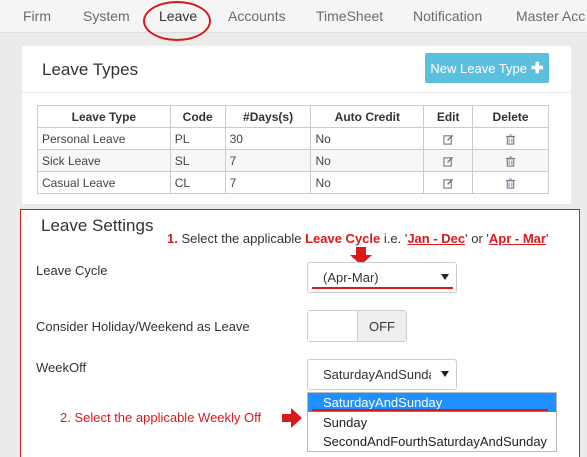 The image size is (587, 457). Describe the element at coordinates (161, 417) in the screenshot. I see `annotation-weekly-off: 2. Select the applicable Weekly Off` at that location.